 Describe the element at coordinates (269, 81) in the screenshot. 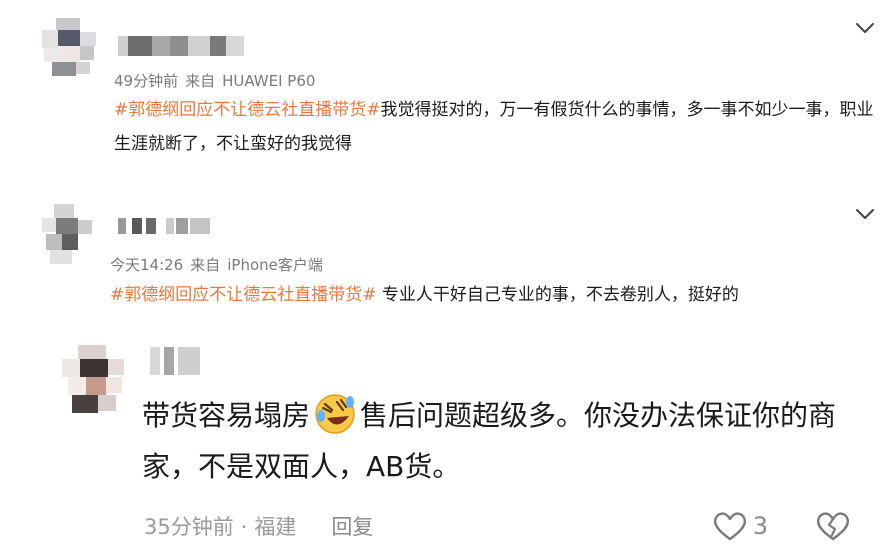

I see `device-source: HUAWEI P60` at that location.